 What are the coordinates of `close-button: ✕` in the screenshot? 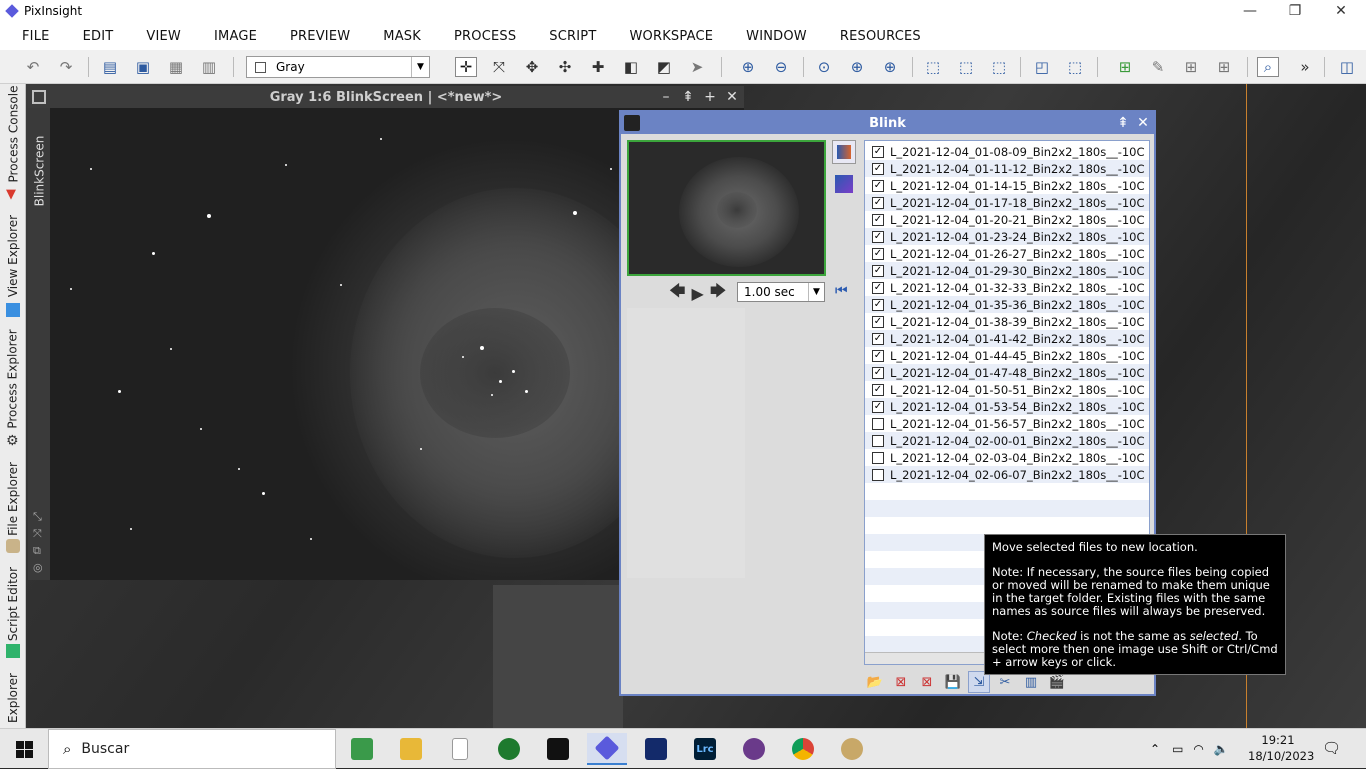 It's located at (1341, 11).